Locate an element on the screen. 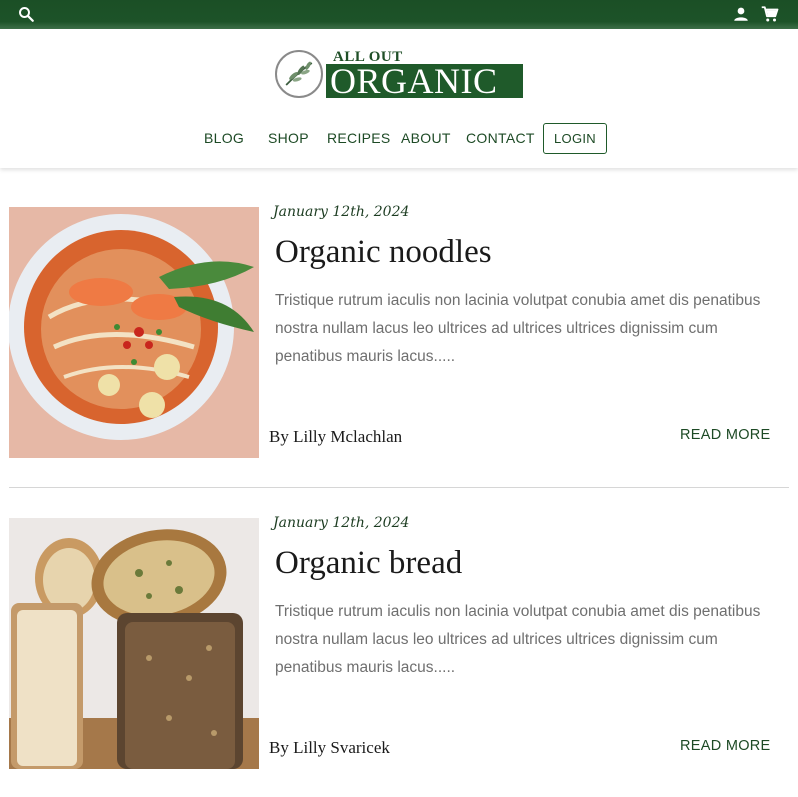 Image resolution: width=798 pixels, height=797 pixels. nav-item-shop: SHOP is located at coordinates (288, 138).